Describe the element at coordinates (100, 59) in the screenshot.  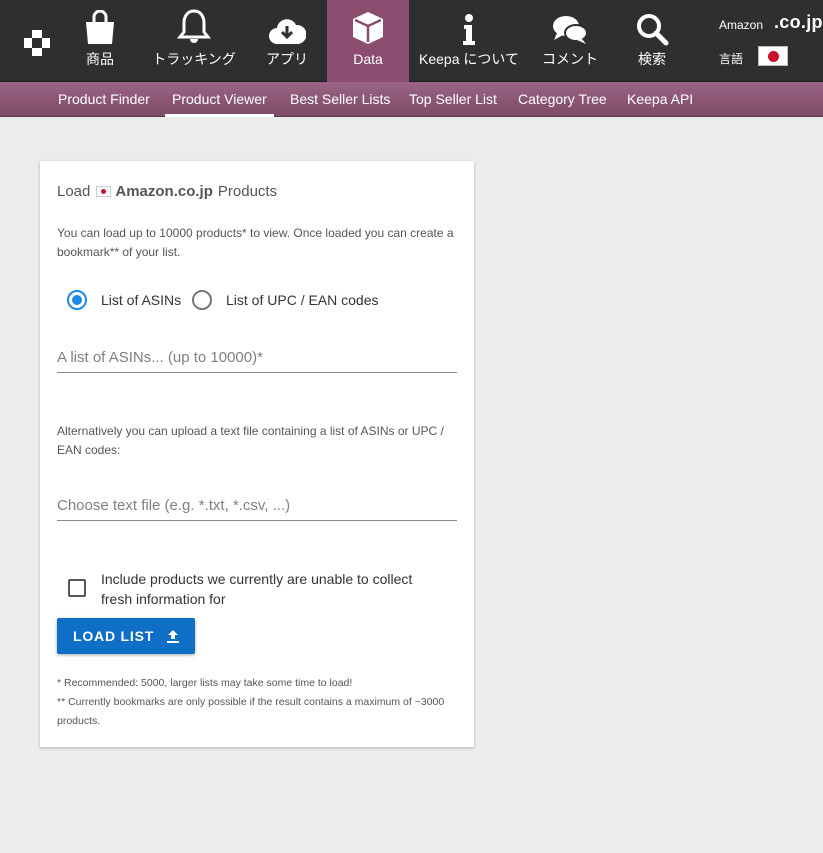
I see `nav-products-label: 商品` at that location.